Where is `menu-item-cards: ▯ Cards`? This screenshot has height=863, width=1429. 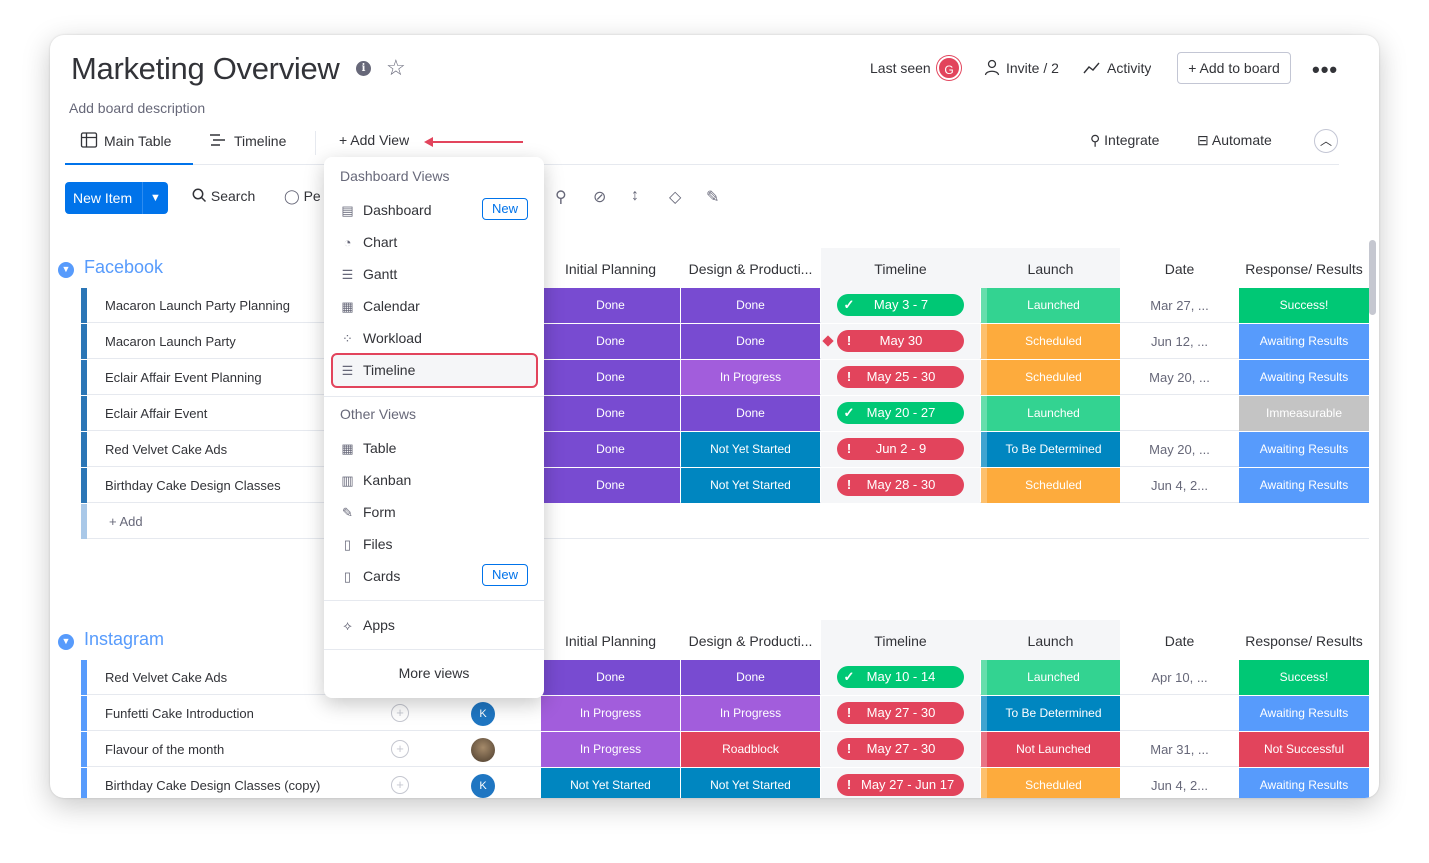
menu-item-cards: ▯ Cards is located at coordinates (370, 576).